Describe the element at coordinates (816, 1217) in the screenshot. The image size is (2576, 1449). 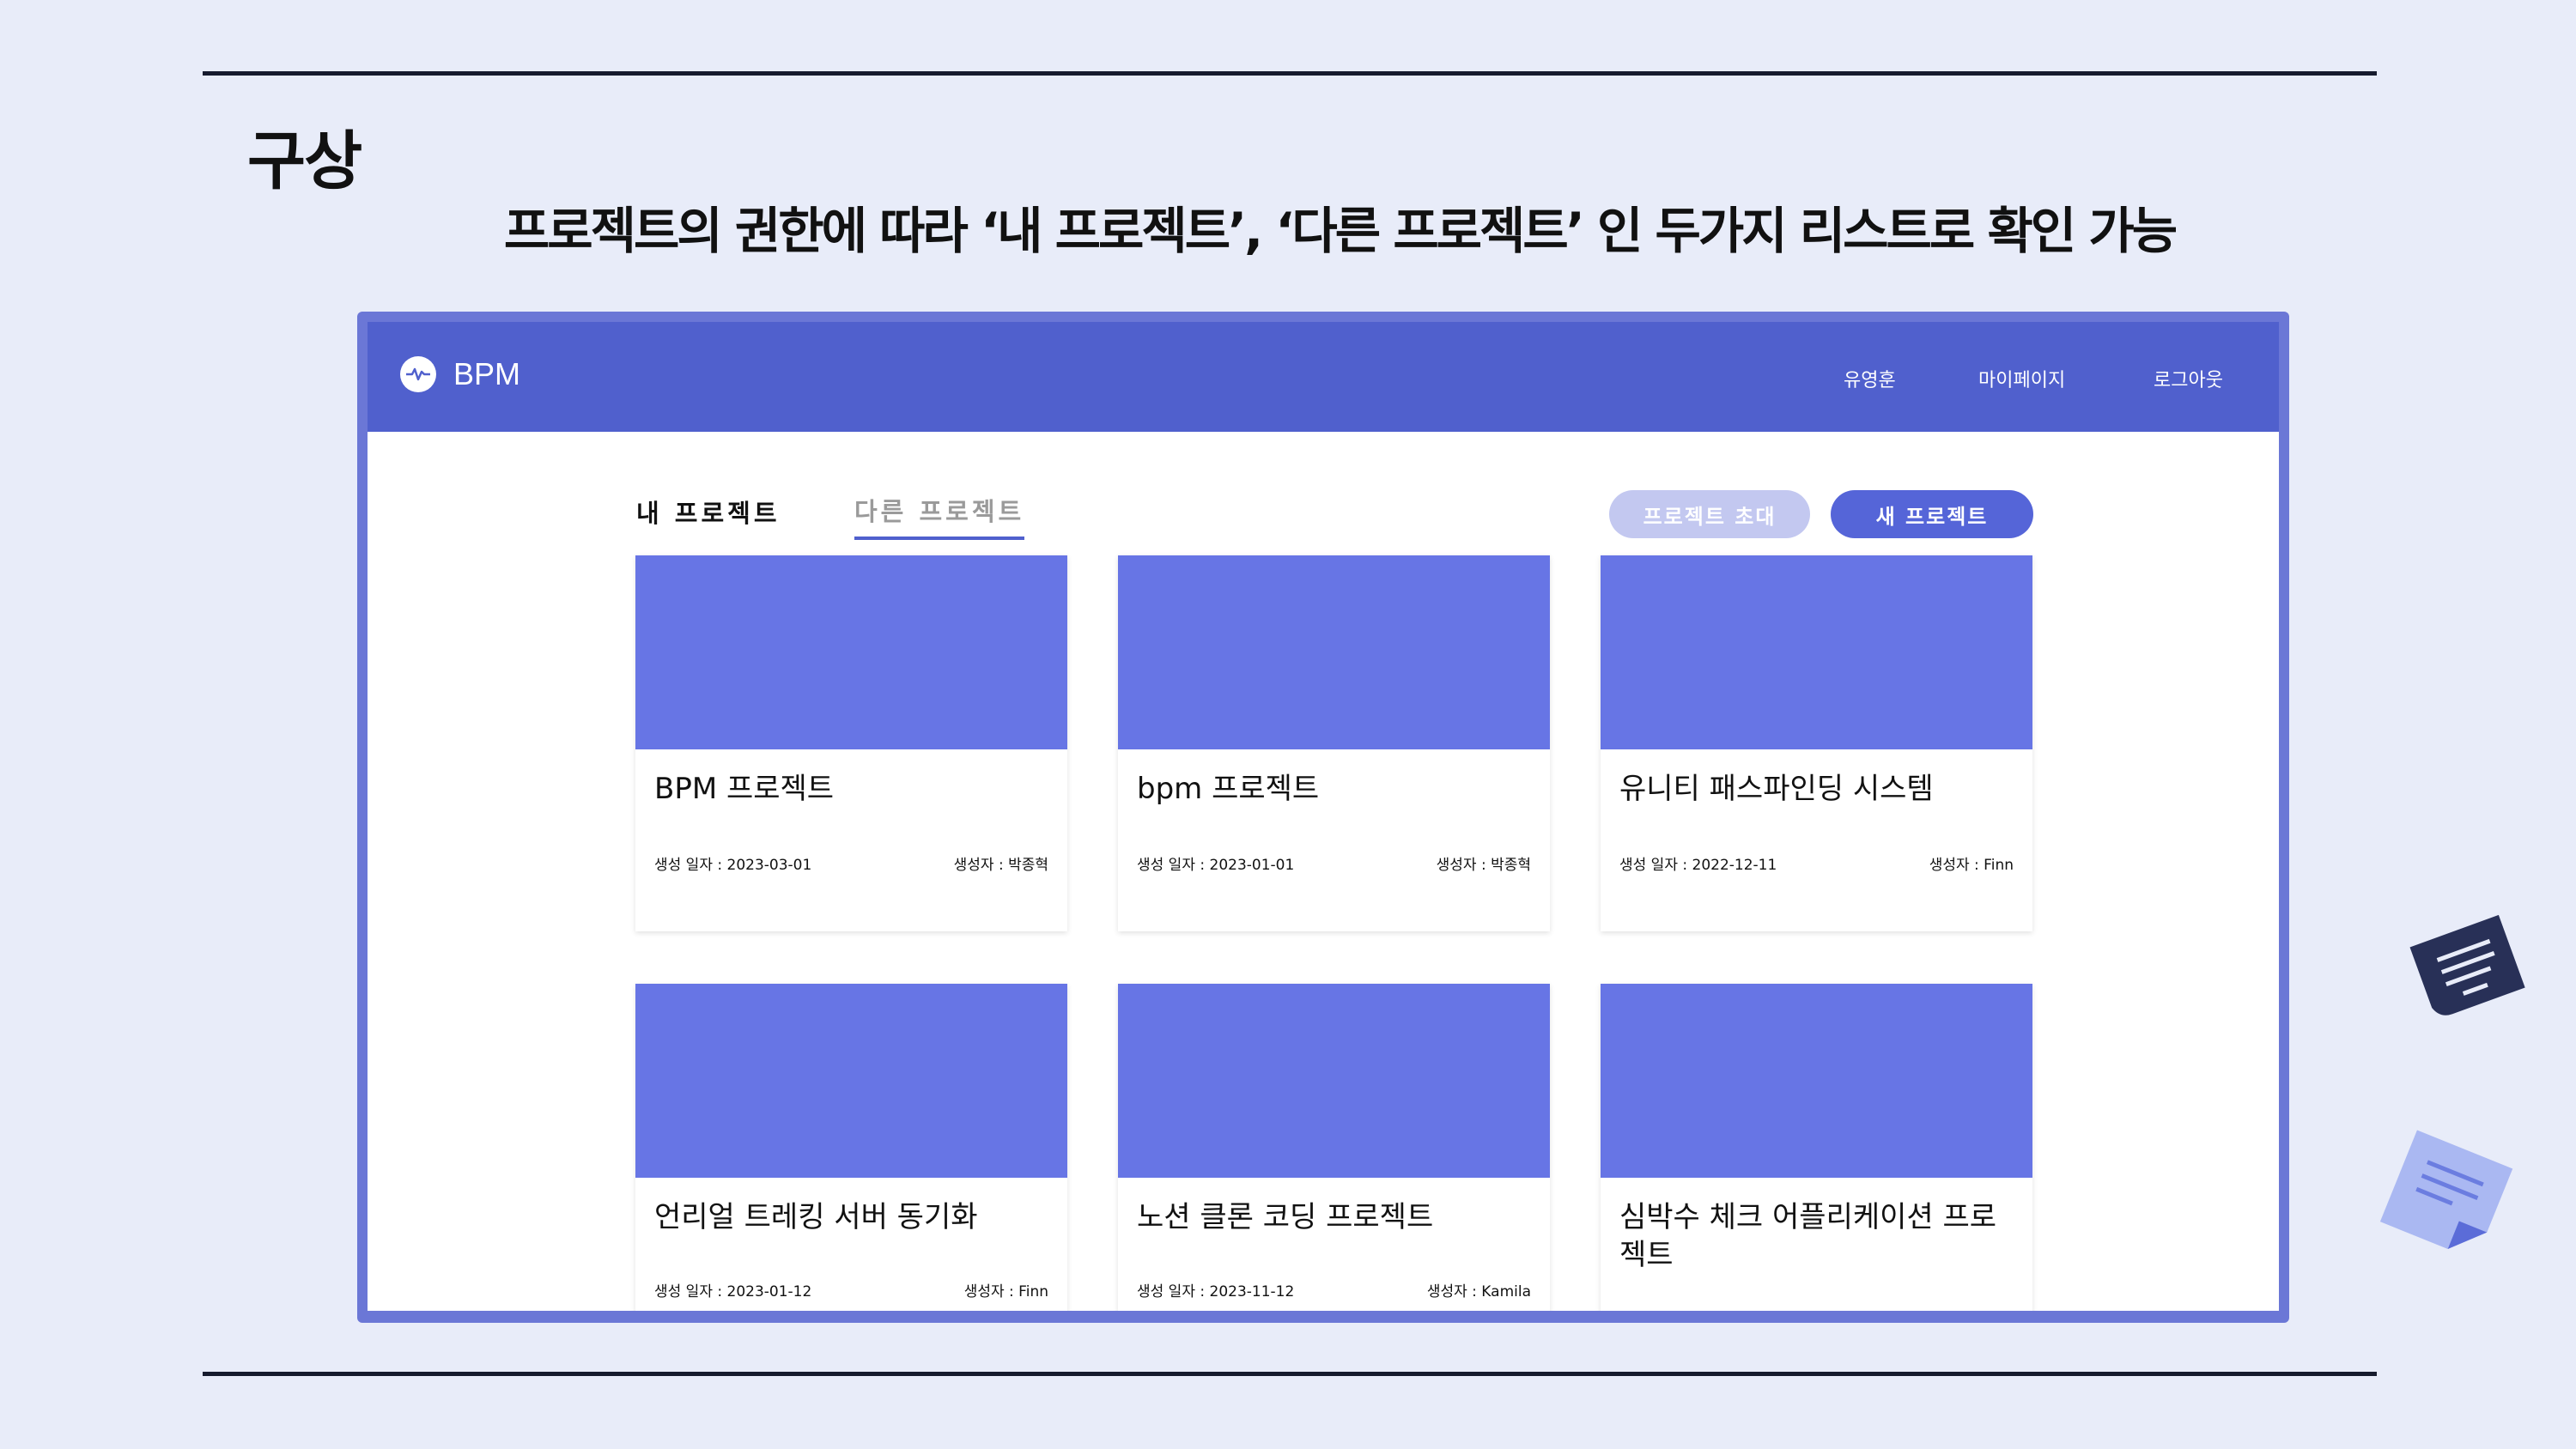
I see `project-title: 언리얼 트레킹 서버 동기화` at that location.